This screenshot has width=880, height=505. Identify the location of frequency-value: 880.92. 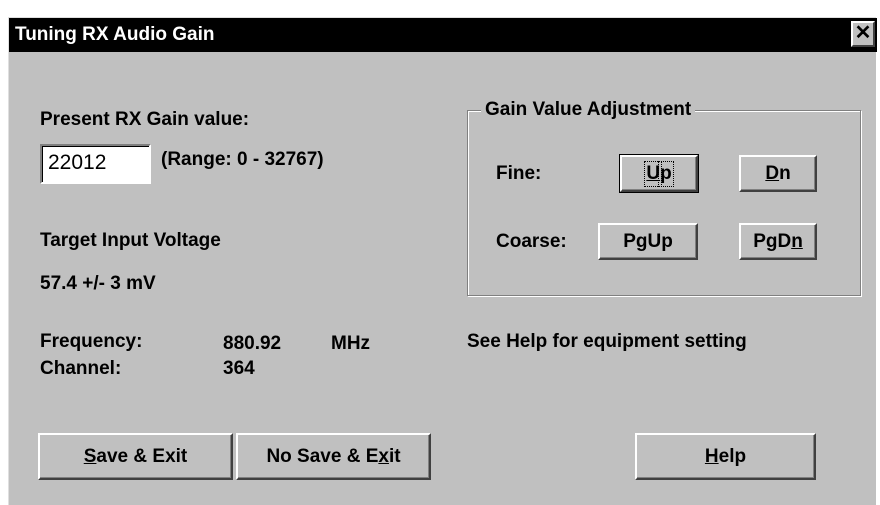
(252, 343).